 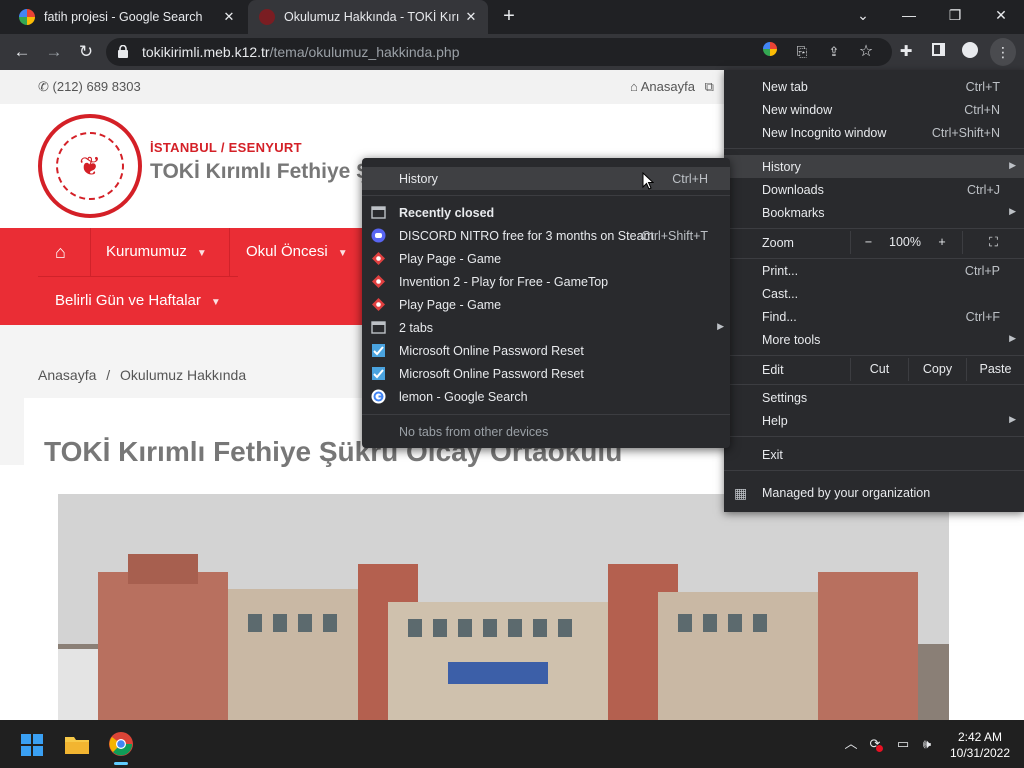 What do you see at coordinates (834, 52) in the screenshot?
I see `share-icon: ⇪` at bounding box center [834, 52].